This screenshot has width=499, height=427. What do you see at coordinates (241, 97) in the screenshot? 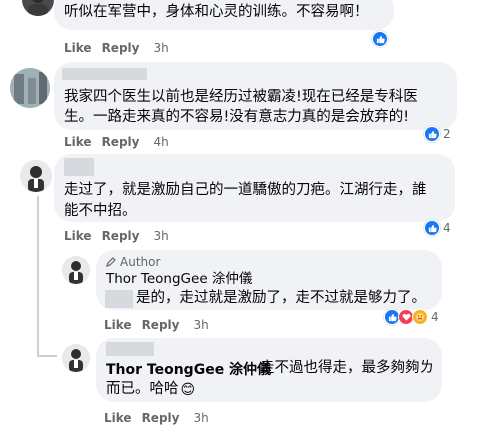
I see `comment-text-line-1: 我家四个医生以前也是经历过被霸凌!现在已经是专科医` at bounding box center [241, 97].